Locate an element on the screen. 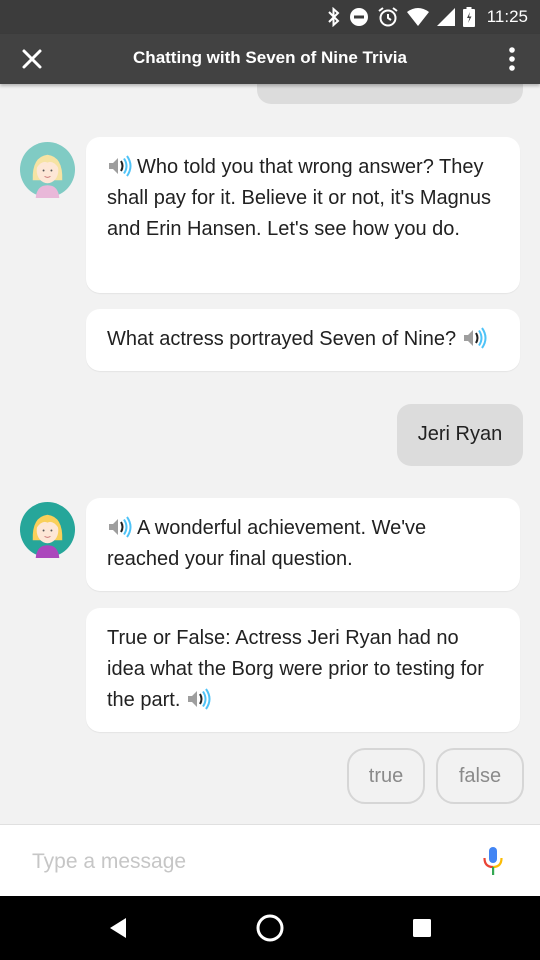 This screenshot has height=960, width=540. battery-icon is located at coordinates (468, 17).